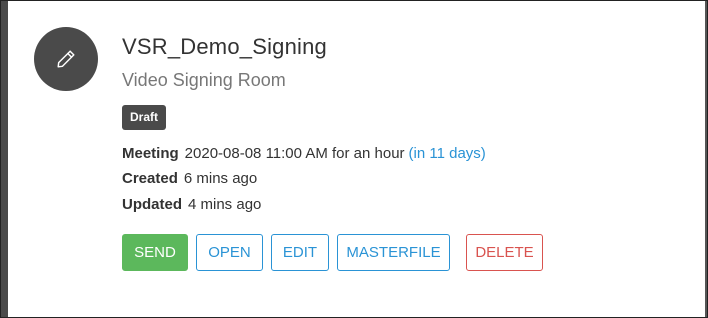 The width and height of the screenshot is (708, 318). I want to click on meeting-relative-time: (in 11 days), so click(447, 153).